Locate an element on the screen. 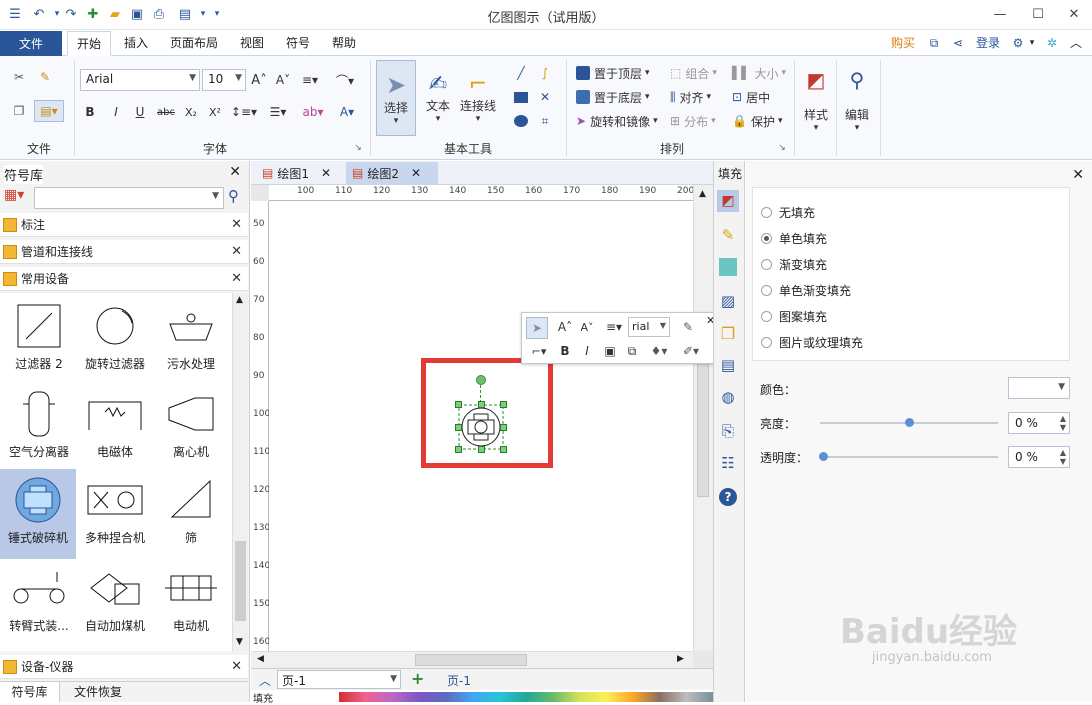 The image size is (1092, 705). connector-style-button: ⌐▾ is located at coordinates (539, 351).